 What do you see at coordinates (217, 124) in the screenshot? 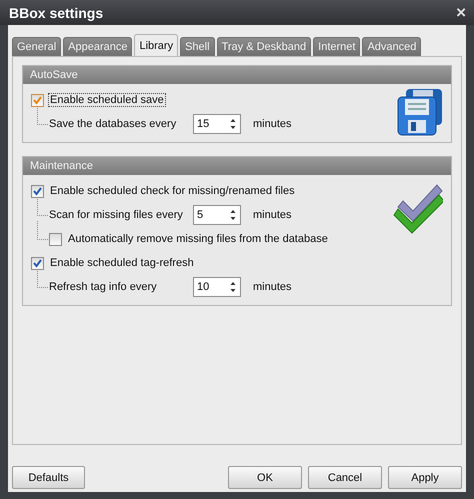
I see `spin-field: 15` at bounding box center [217, 124].